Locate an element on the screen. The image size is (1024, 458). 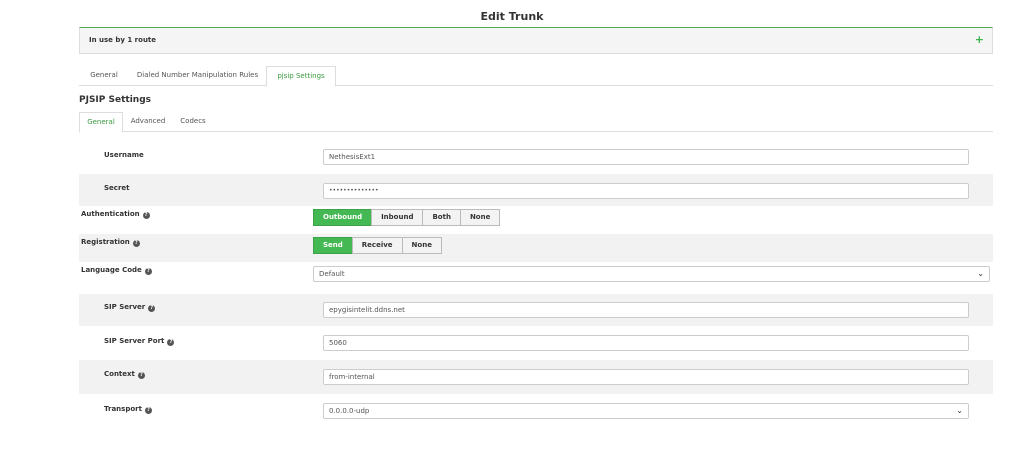
sip-server-row: SIP Server? epygisintelit.ddns.net is located at coordinates (536, 310).